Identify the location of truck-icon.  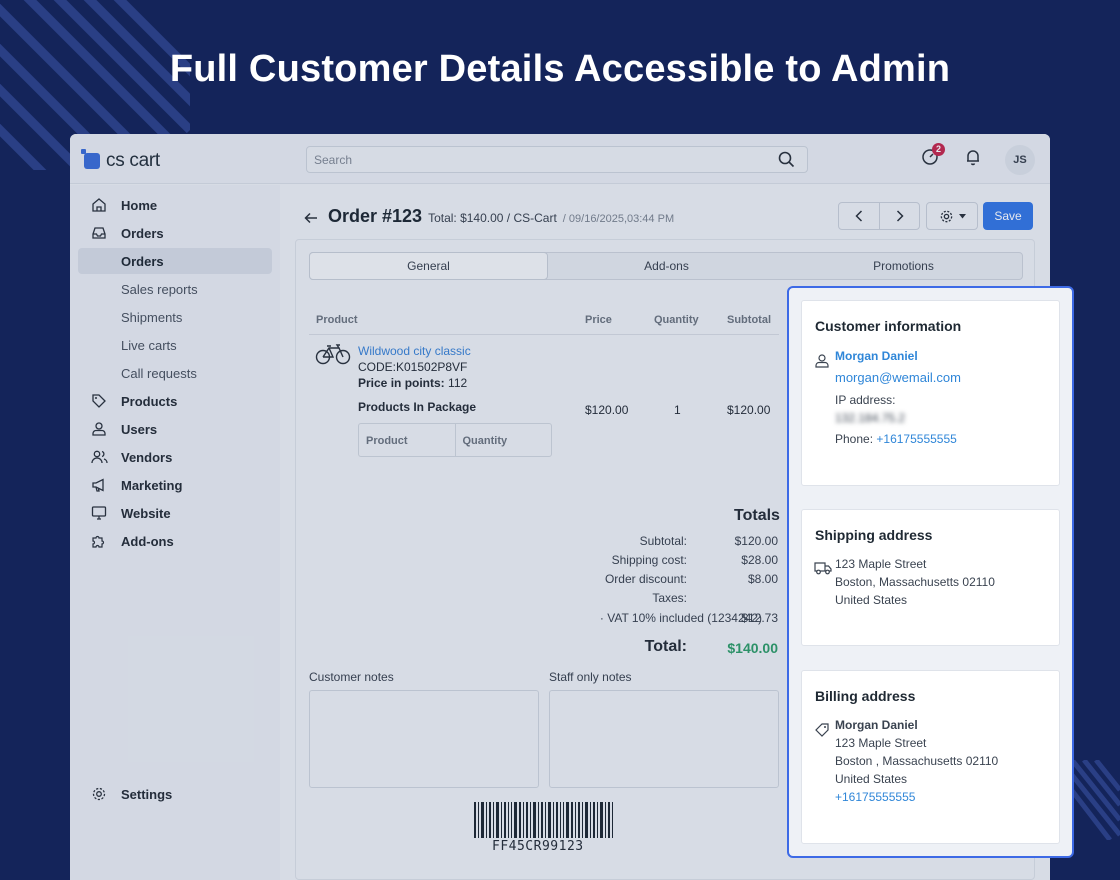
(823, 570).